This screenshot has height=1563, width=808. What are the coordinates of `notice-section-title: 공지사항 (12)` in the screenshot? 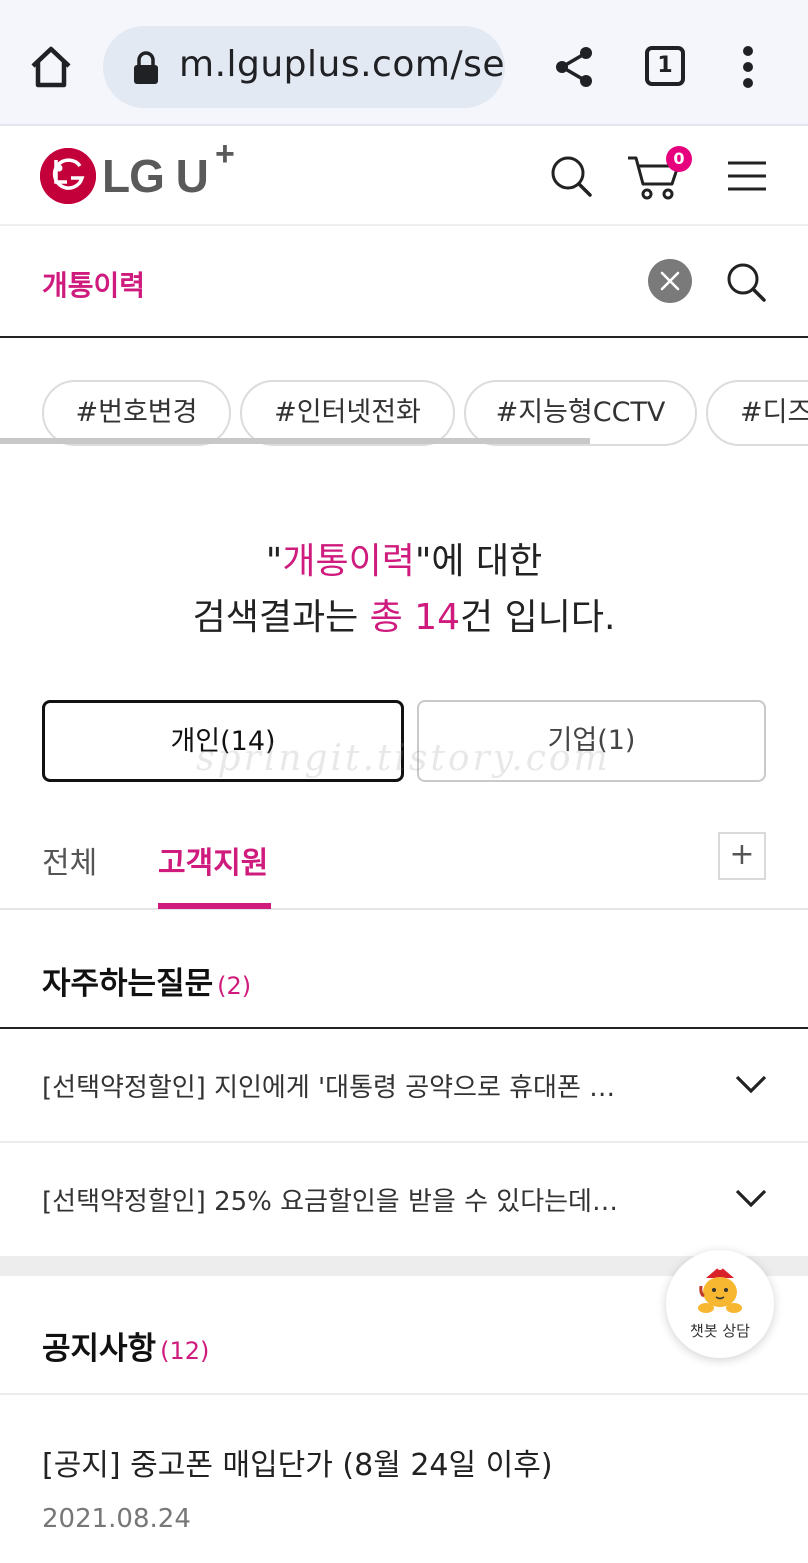 It's located at (126, 1349).